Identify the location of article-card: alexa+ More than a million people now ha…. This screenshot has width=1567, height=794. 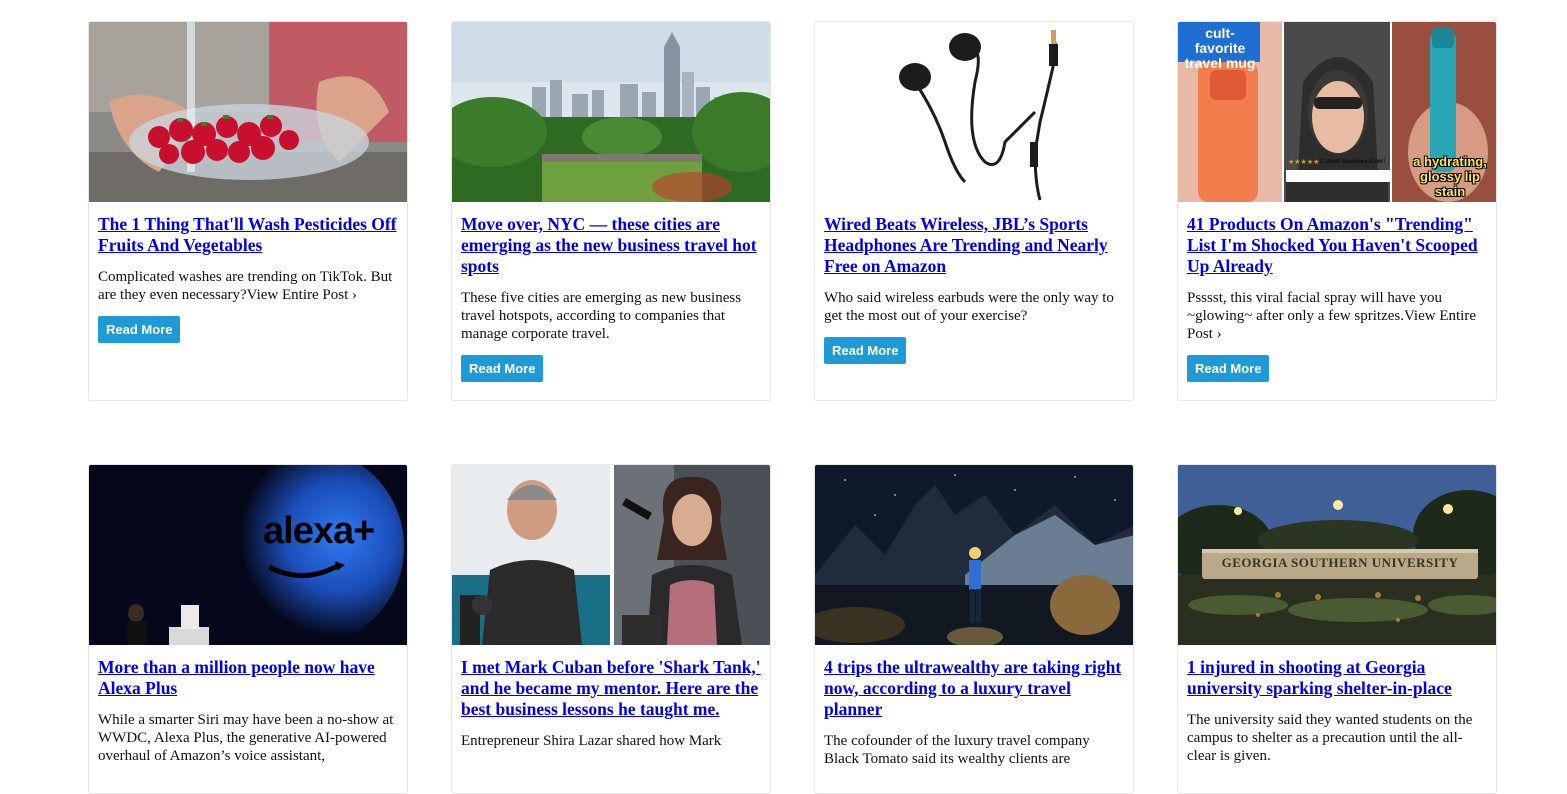
(248, 629).